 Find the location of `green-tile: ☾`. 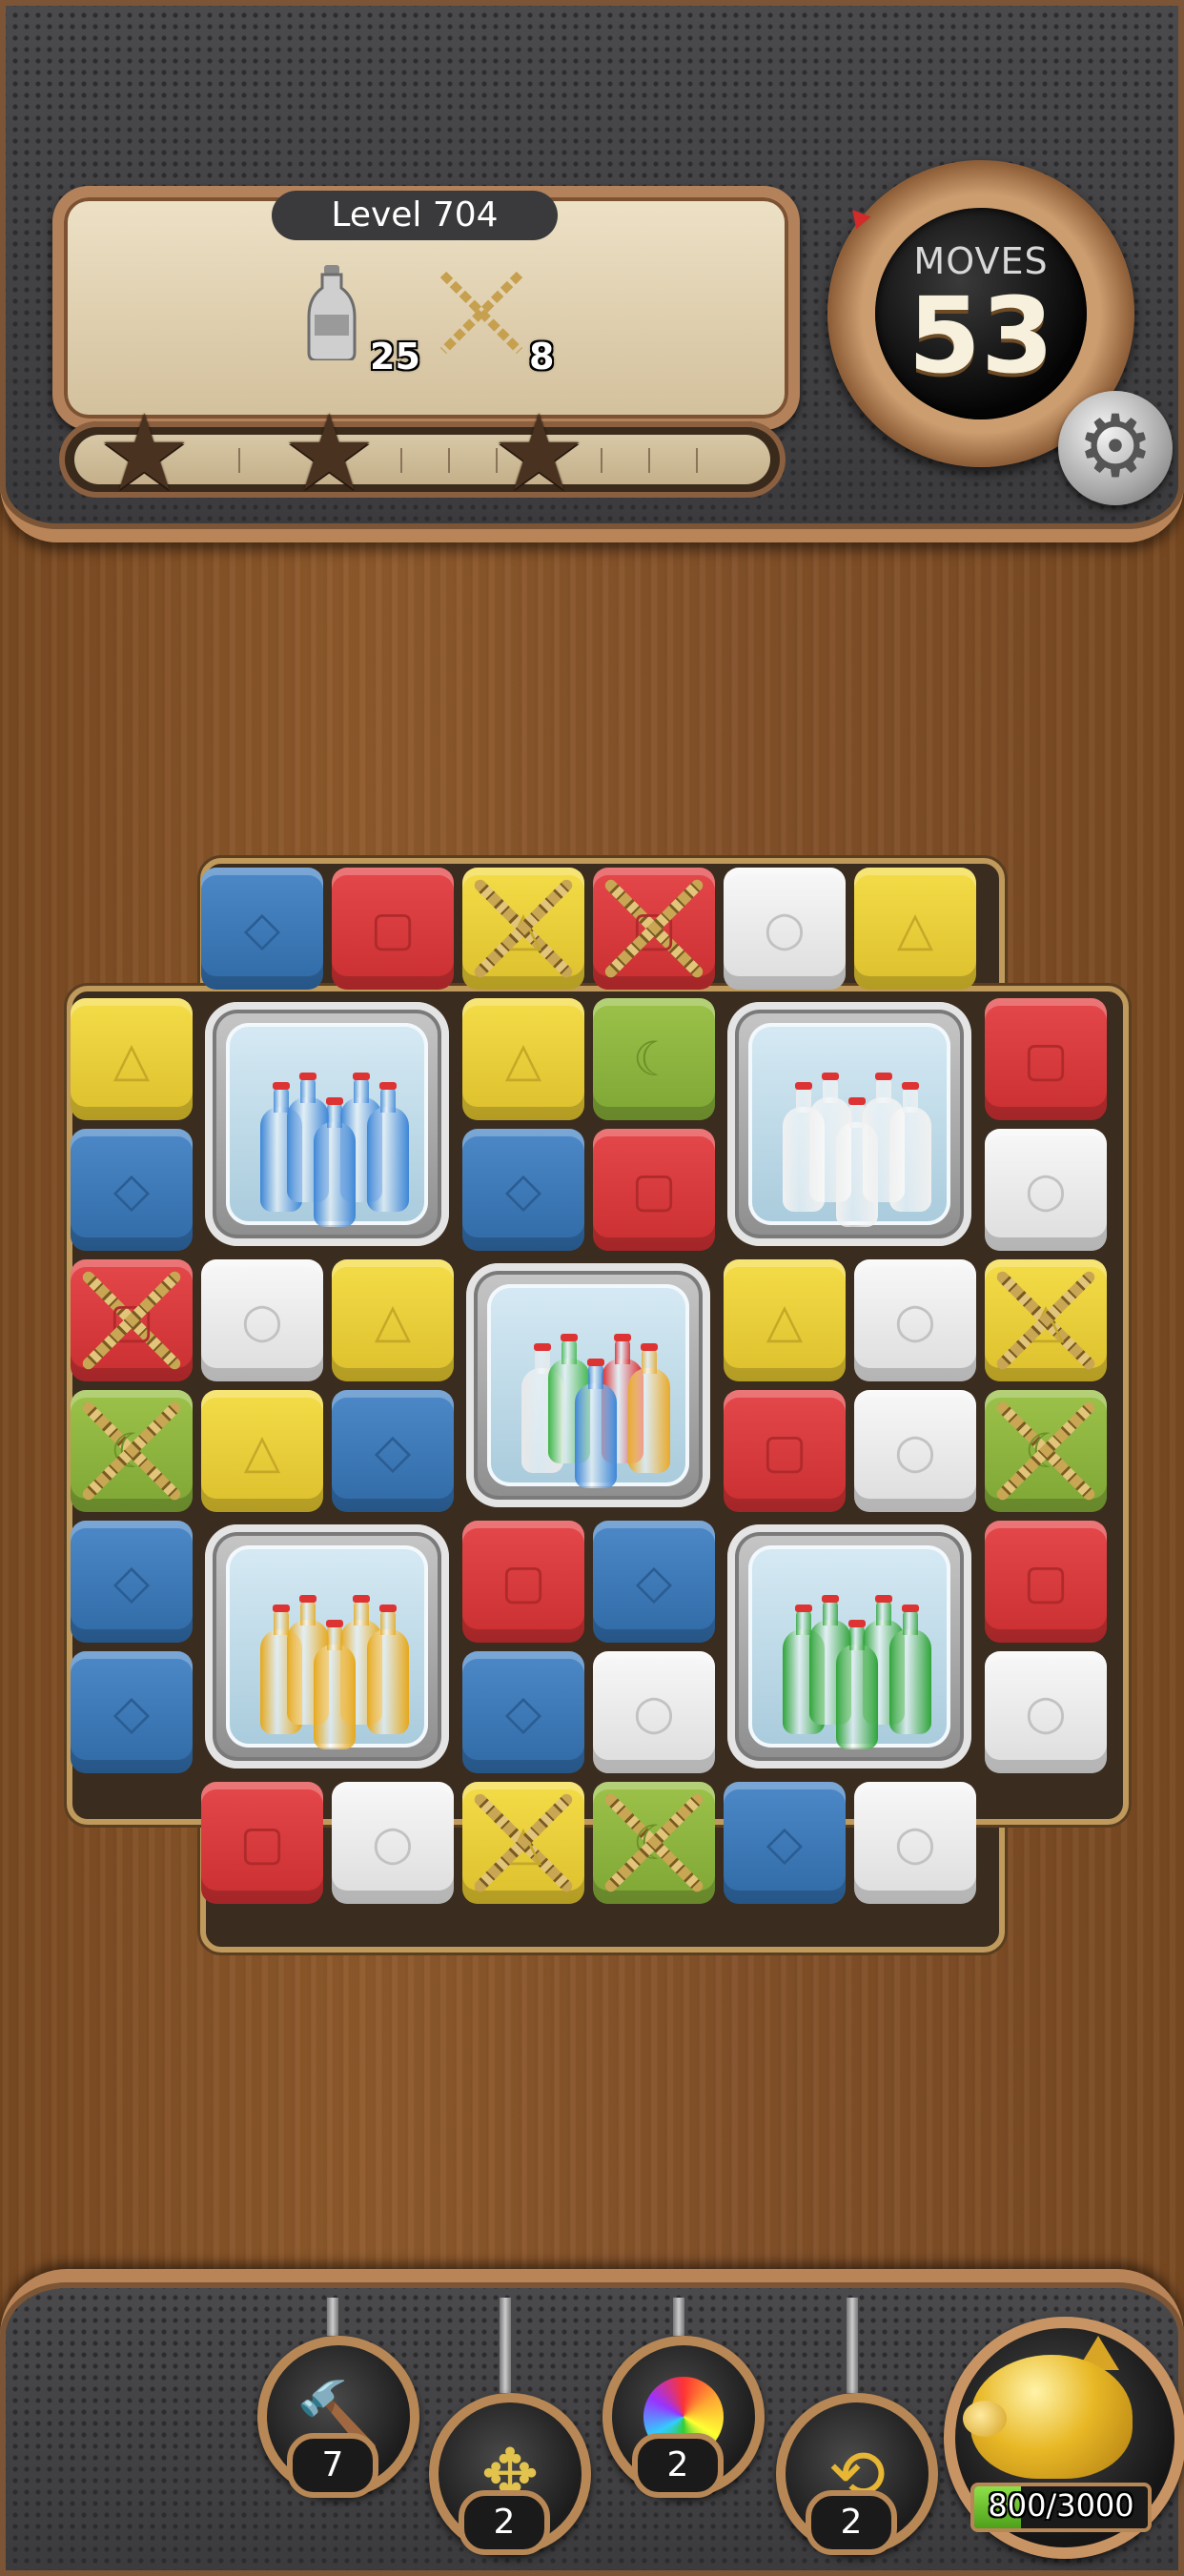

green-tile: ☾ is located at coordinates (654, 1059).